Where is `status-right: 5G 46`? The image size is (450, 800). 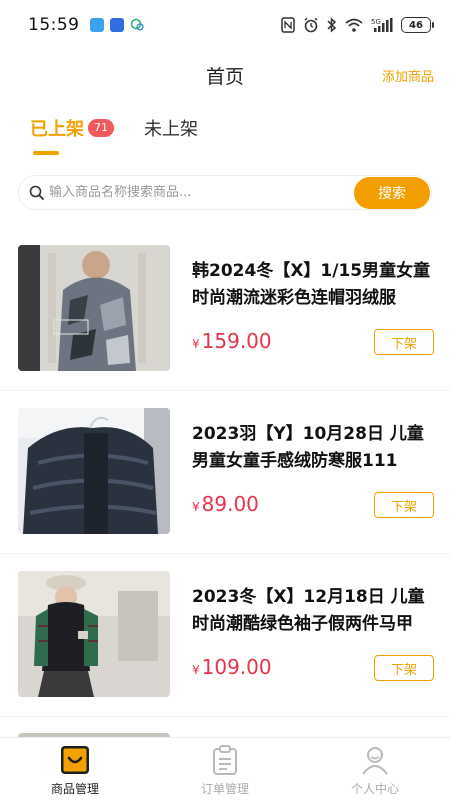 status-right: 5G 46 is located at coordinates (357, 25).